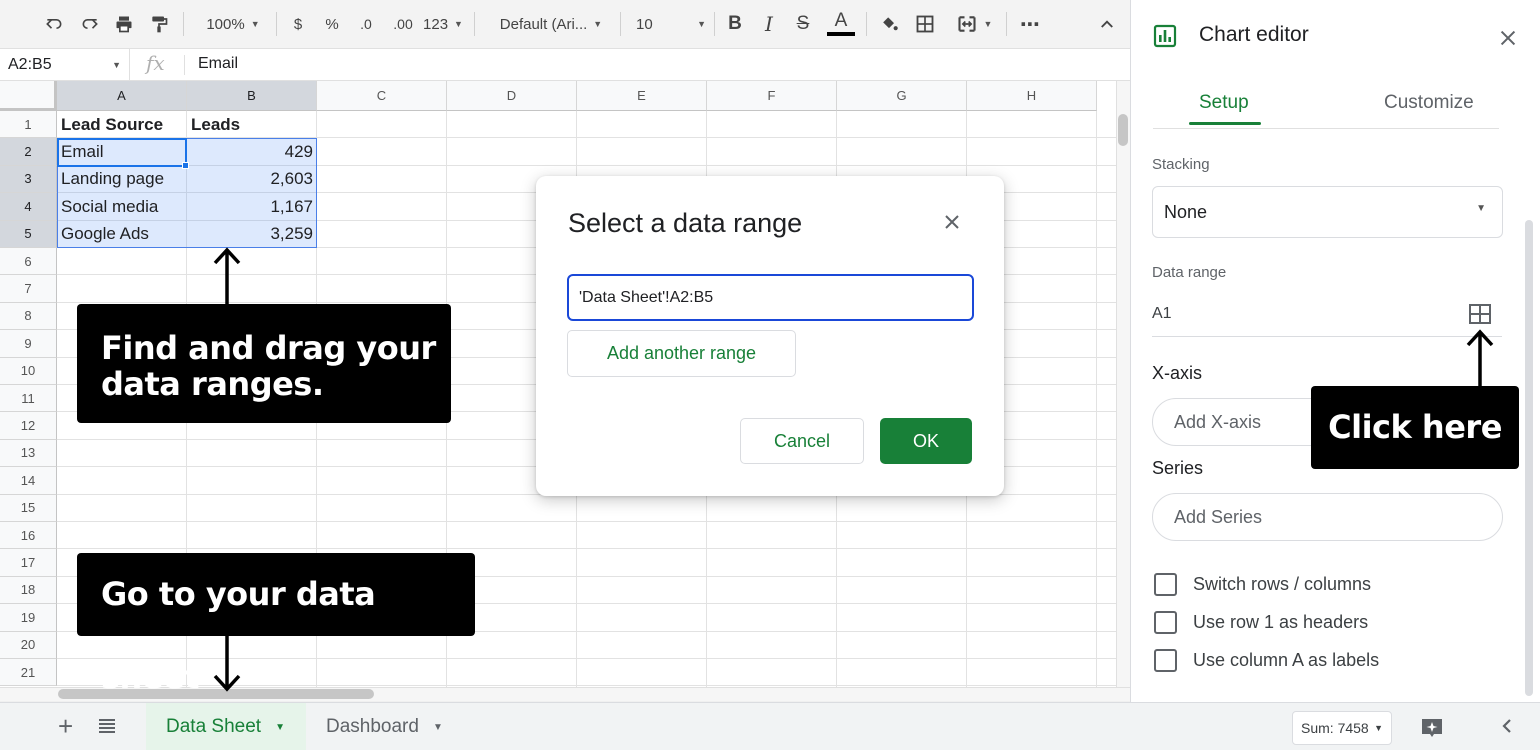 Image resolution: width=1540 pixels, height=750 pixels. I want to click on column-header: A, so click(122, 96).